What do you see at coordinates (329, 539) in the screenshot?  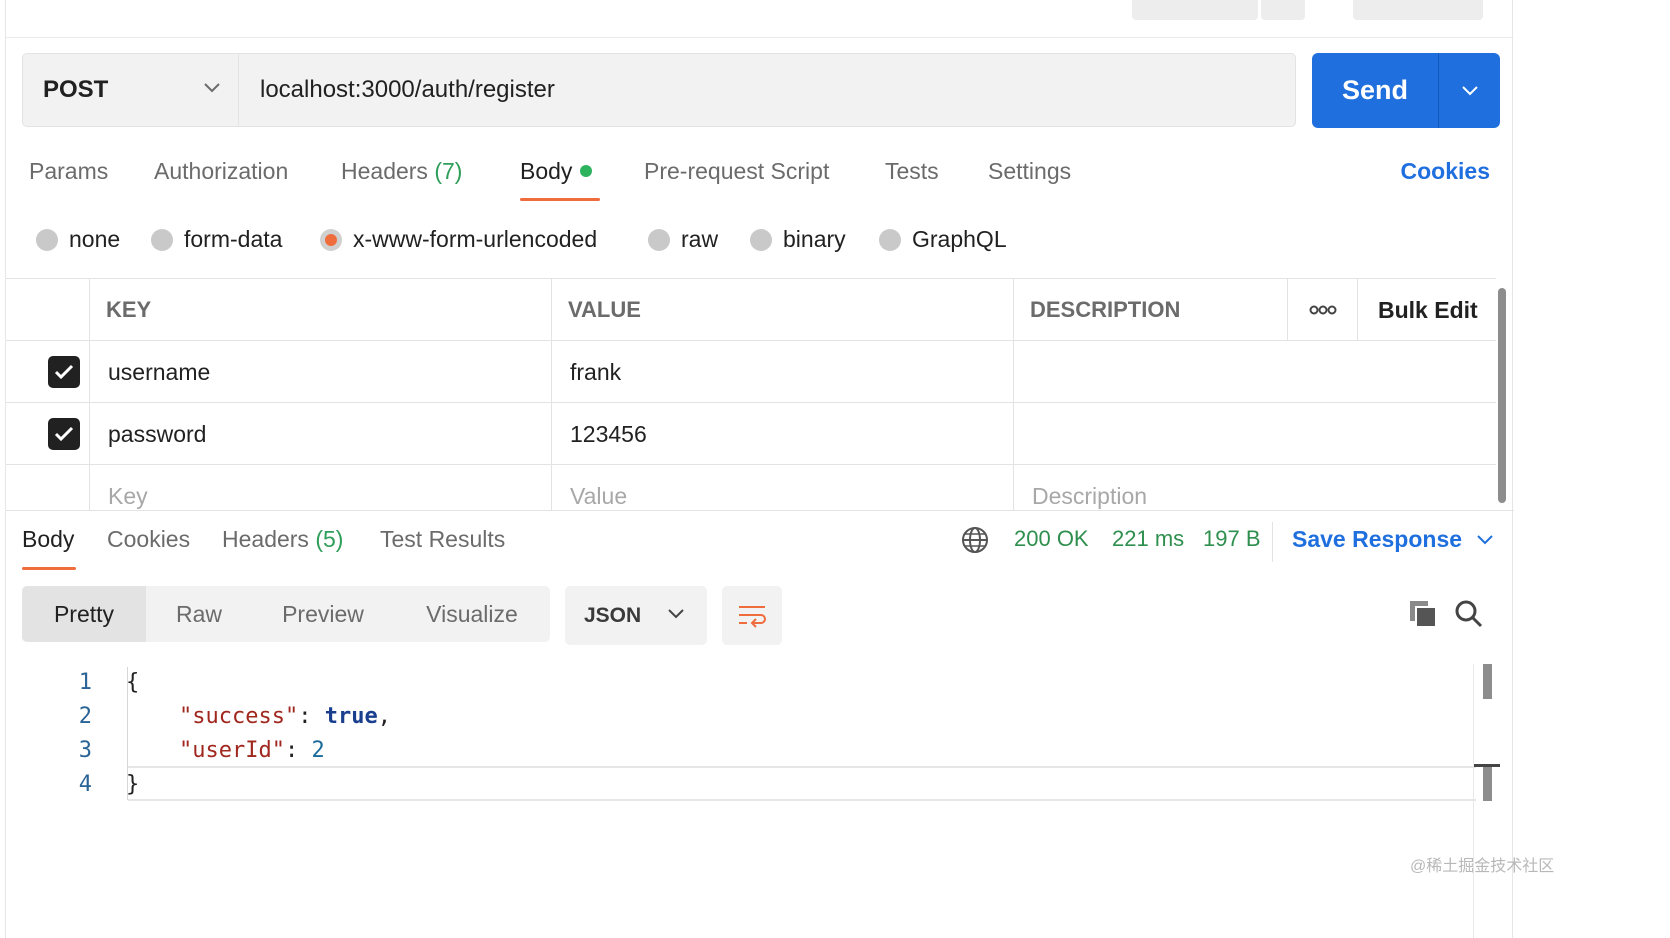 I see `tab-count: (5)` at bounding box center [329, 539].